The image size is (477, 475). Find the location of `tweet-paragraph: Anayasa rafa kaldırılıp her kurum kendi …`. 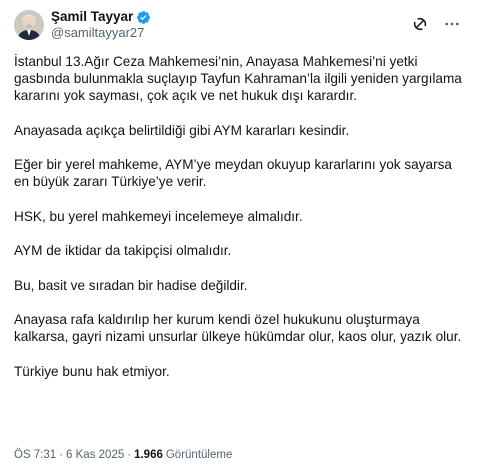

tweet-paragraph: Anayasa rafa kaldırılıp her kurum kendi … is located at coordinates (238, 328).